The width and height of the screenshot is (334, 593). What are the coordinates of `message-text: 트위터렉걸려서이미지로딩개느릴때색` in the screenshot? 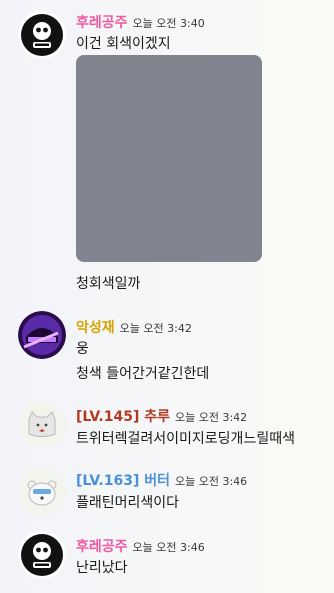 It's located at (185, 439).